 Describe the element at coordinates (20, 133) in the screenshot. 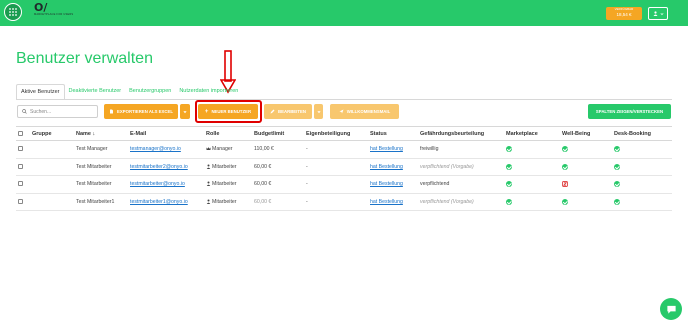

I see `select-all-checkbox` at that location.